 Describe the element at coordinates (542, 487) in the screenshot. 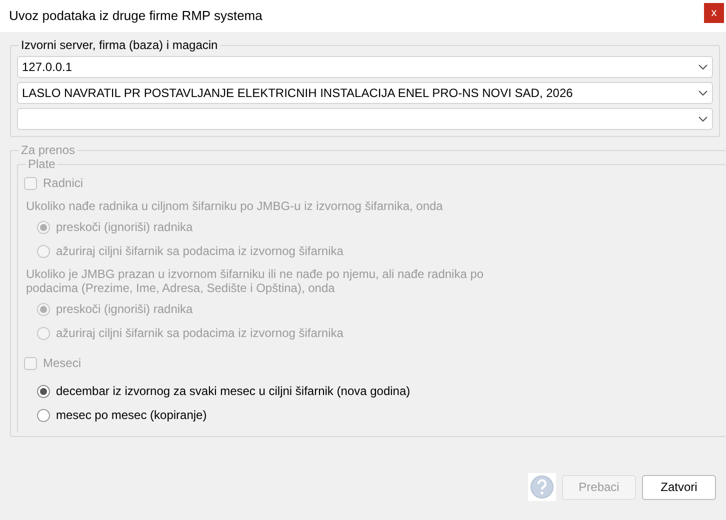

I see `help-icon` at that location.